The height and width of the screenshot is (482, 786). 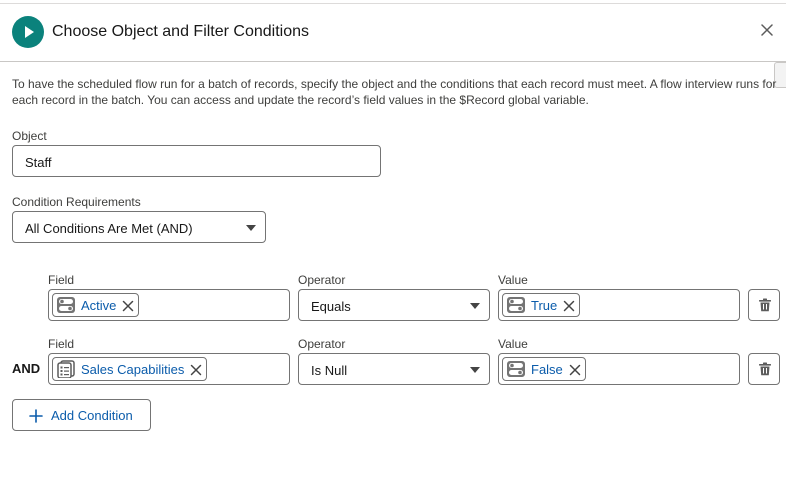 What do you see at coordinates (109, 228) in the screenshot?
I see `condition-requirements-value: All Conditions Are Met (AND)` at bounding box center [109, 228].